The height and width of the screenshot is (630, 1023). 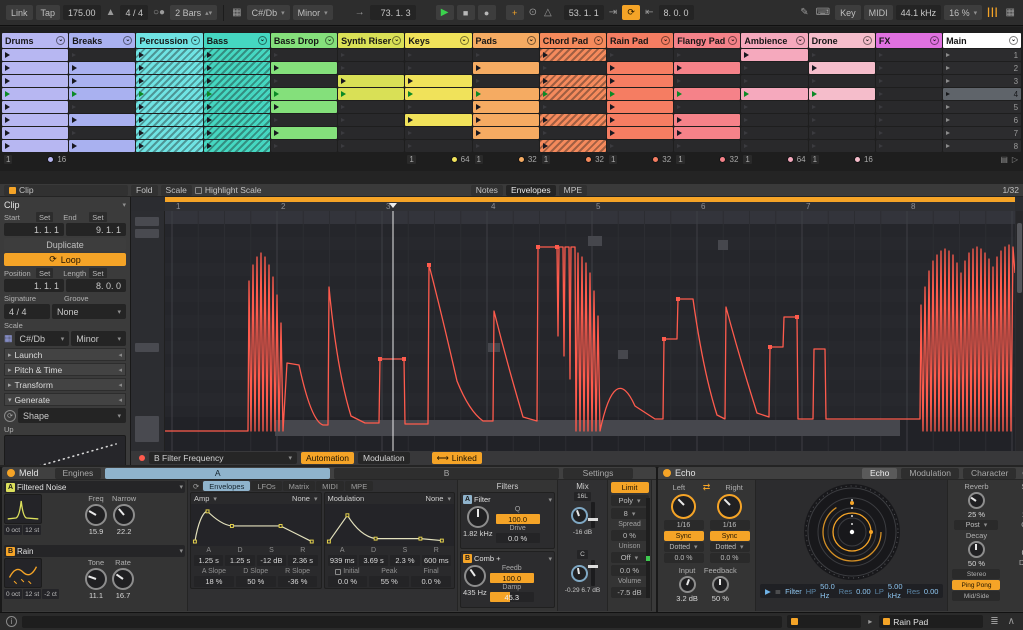 What do you see at coordinates (134, 12) in the screenshot?
I see `time-signature-field: 4 / 4` at bounding box center [134, 12].